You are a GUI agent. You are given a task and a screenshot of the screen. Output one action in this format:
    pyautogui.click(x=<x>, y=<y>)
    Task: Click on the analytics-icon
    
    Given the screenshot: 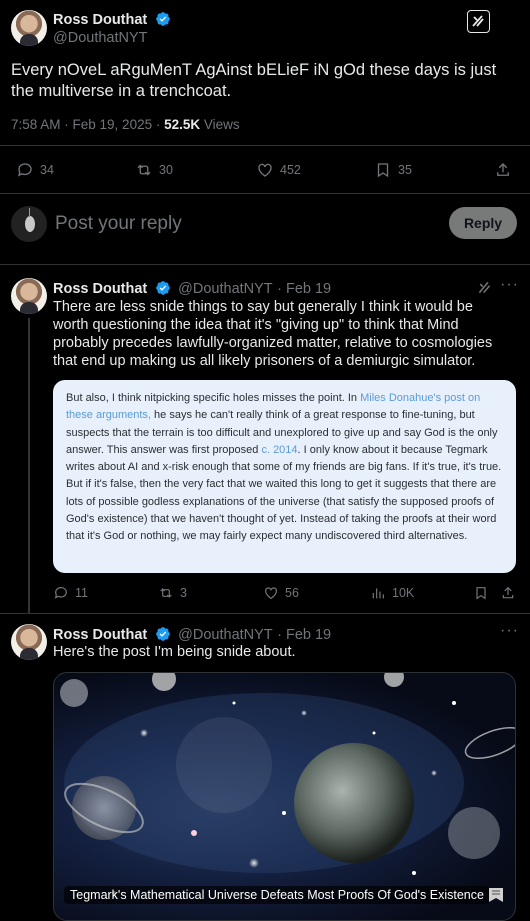 What is the action you would take?
    pyautogui.click(x=378, y=593)
    